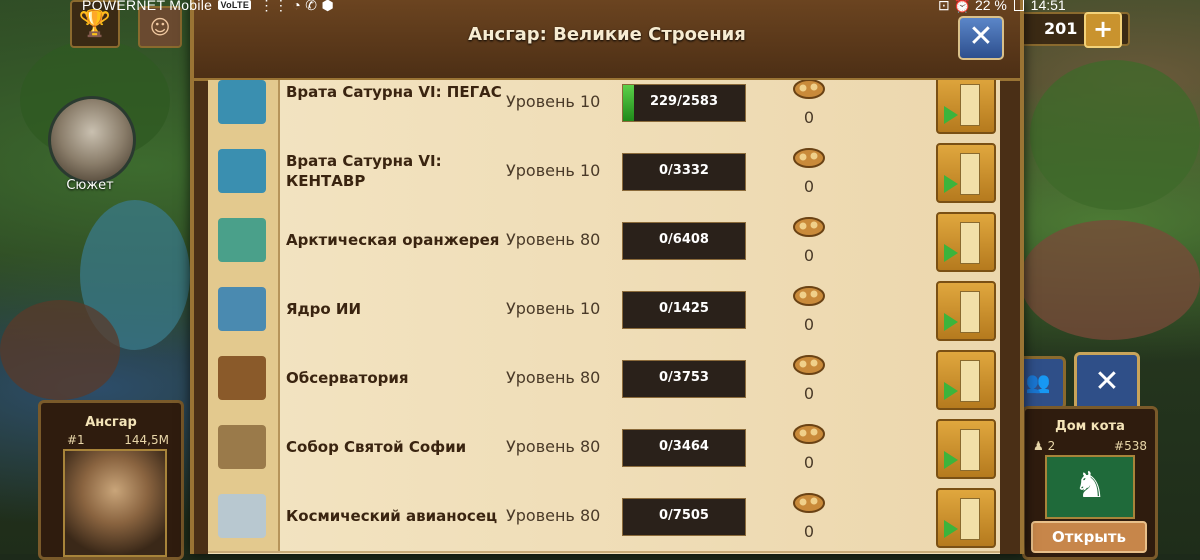 This screenshot has height=560, width=1200. I want to click on progress-bar: 0/6408, so click(684, 241).